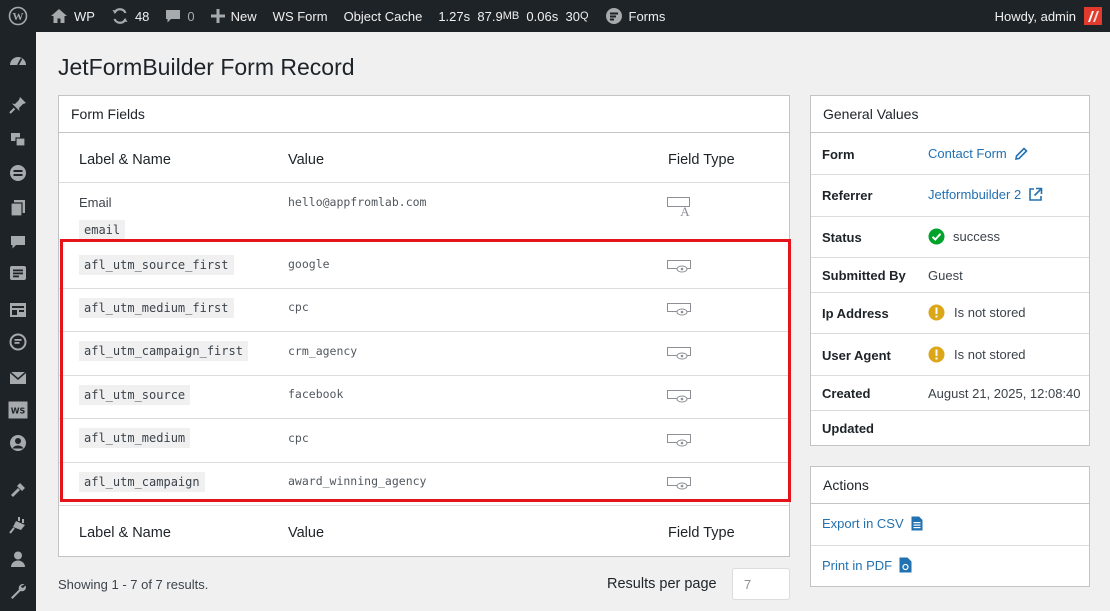 The image size is (1110, 611). Describe the element at coordinates (864, 275) in the screenshot. I see `submitted-by-label: Submitted By` at that location.